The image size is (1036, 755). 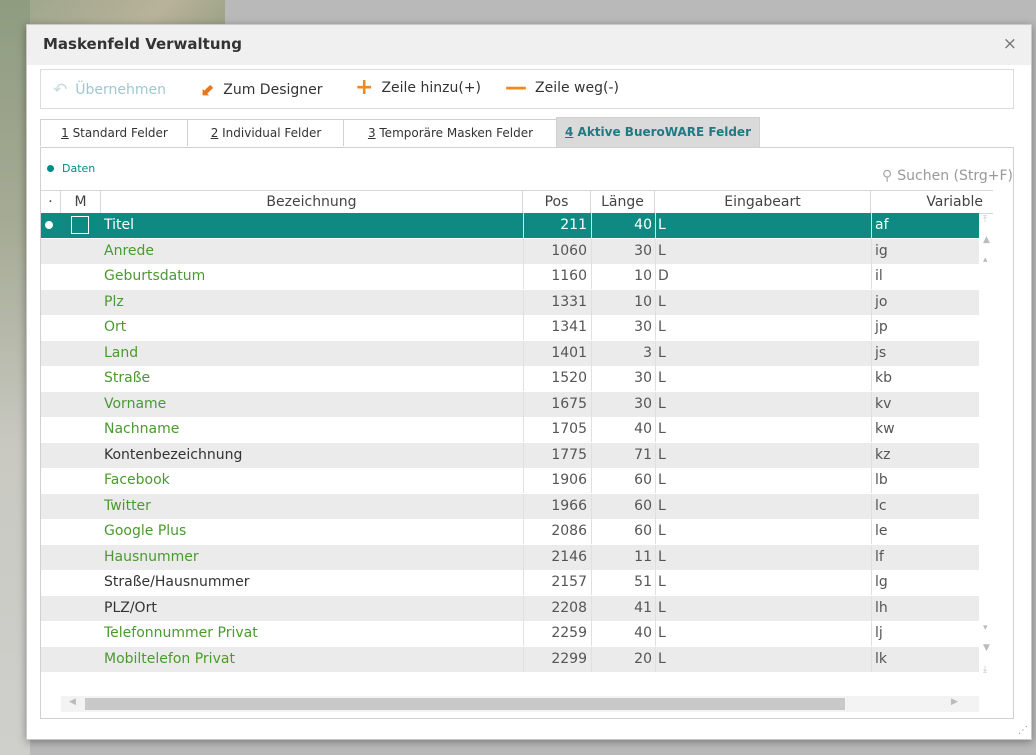 What do you see at coordinates (658, 132) in the screenshot?
I see `tab-aktive-bueroware-felder: 4 Aktive BueroWARE Felder` at bounding box center [658, 132].